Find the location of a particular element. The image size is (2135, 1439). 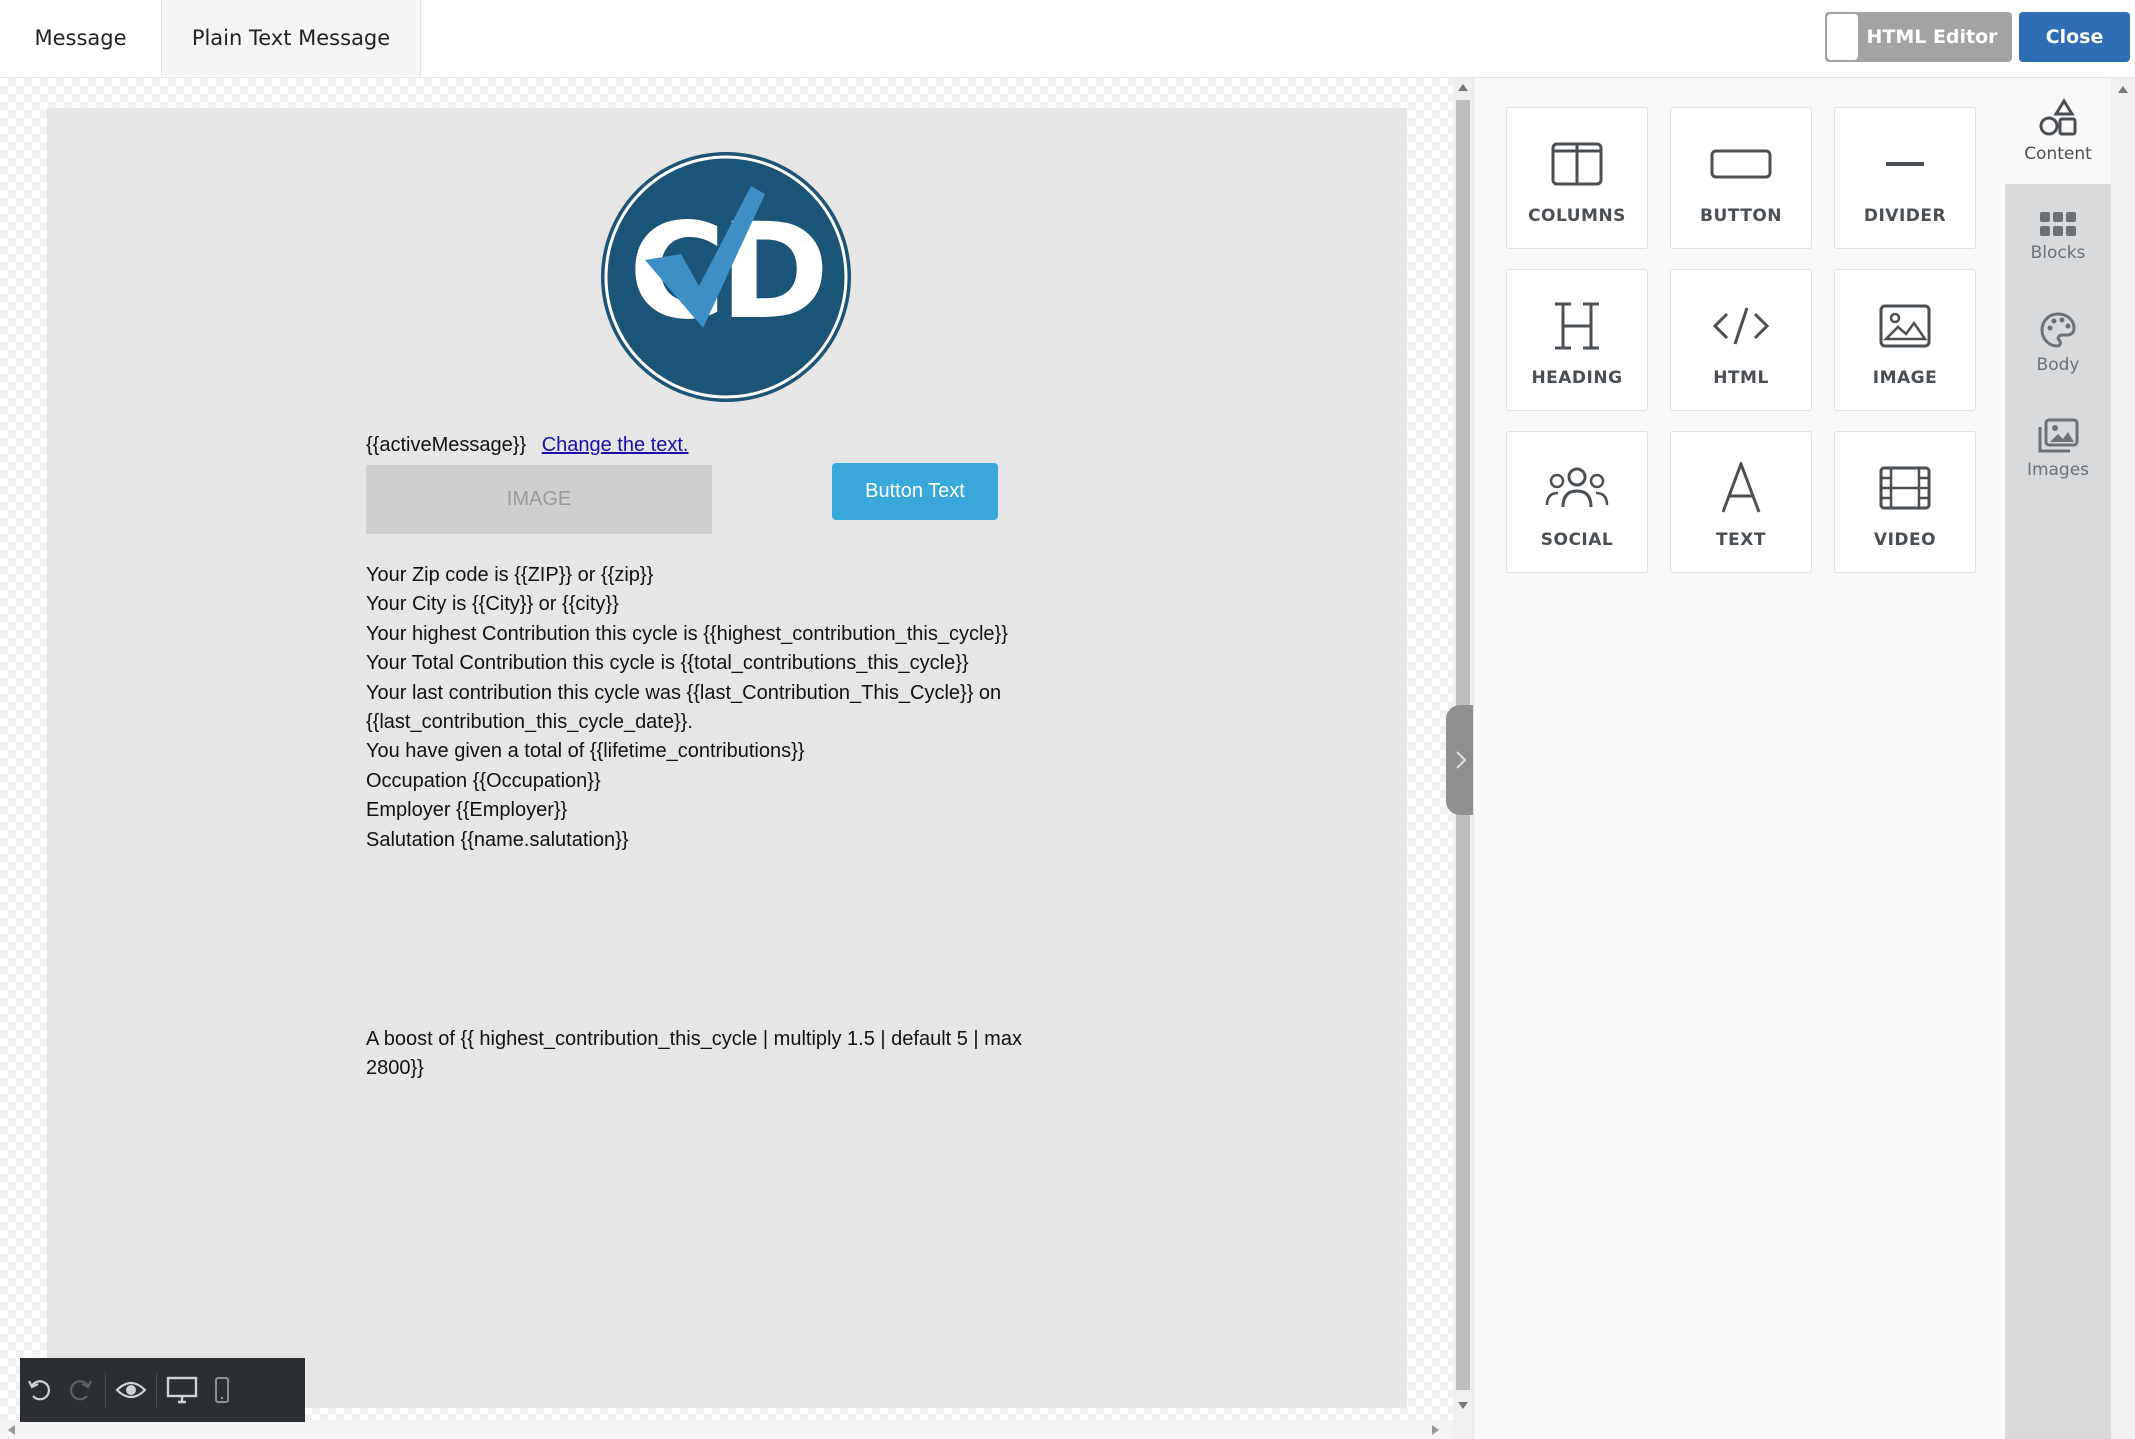

tab-content-label: Content is located at coordinates (2058, 154).